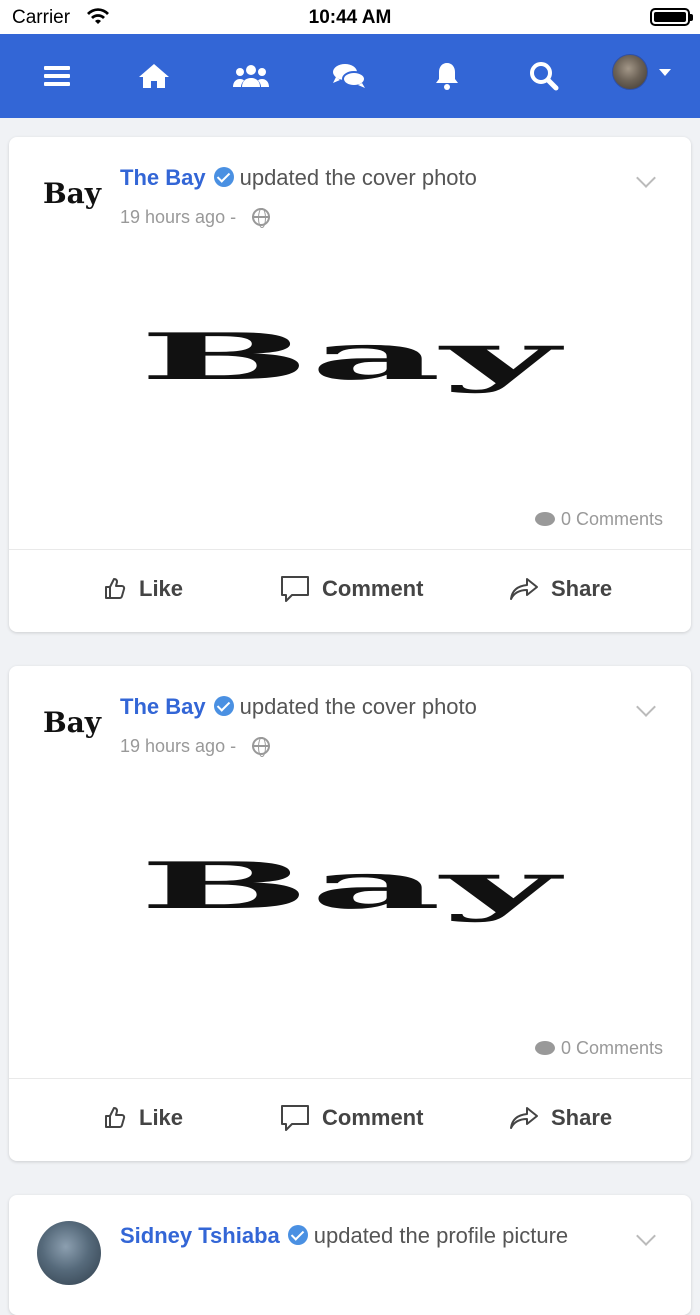 The height and width of the screenshot is (1315, 700). I want to click on post-action-text: updated the profile picture, so click(441, 1235).